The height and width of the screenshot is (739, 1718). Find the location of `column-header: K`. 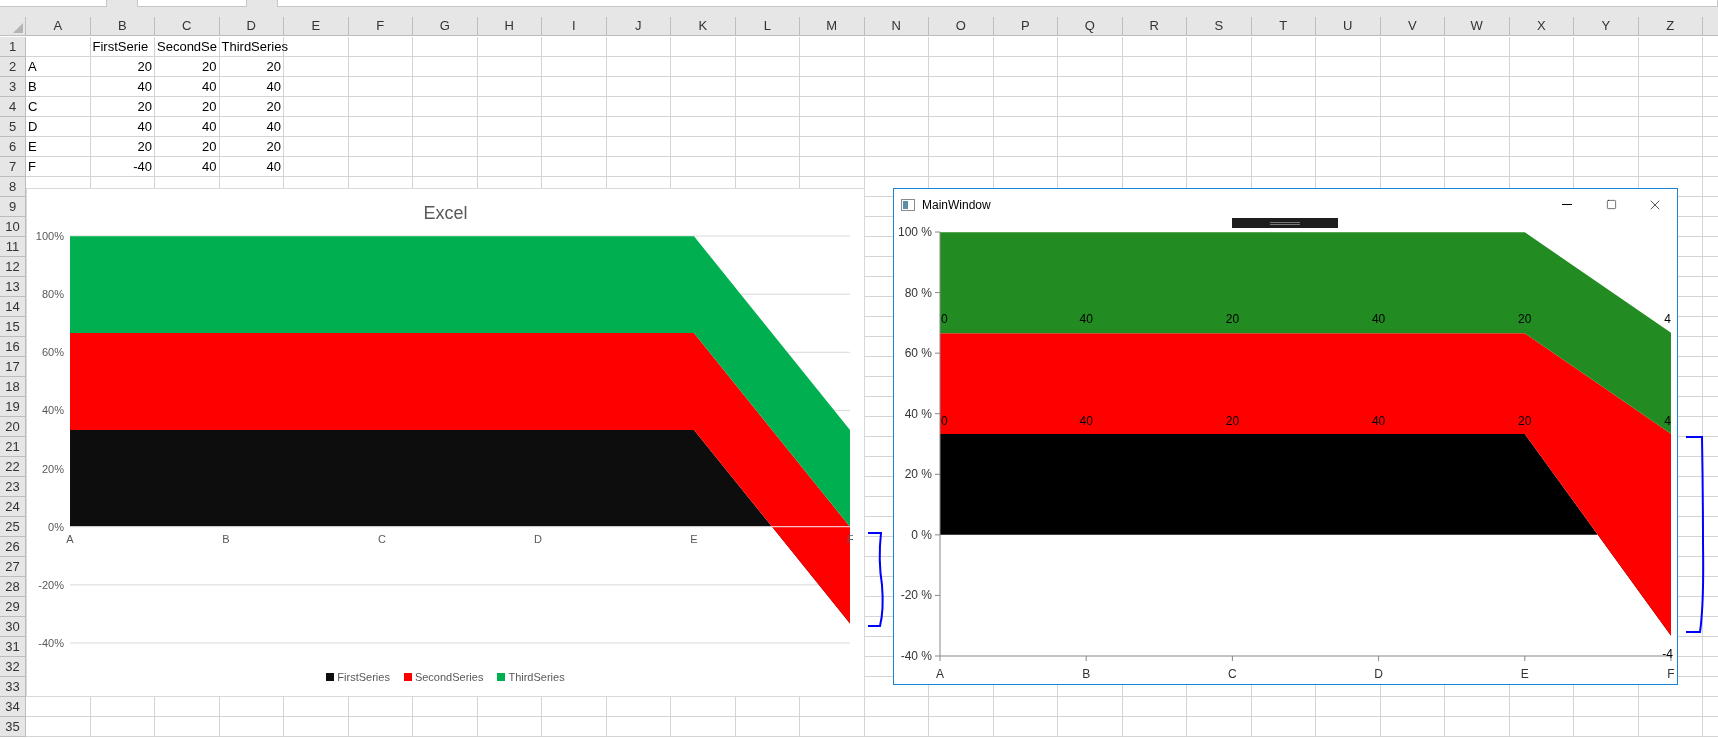

column-header: K is located at coordinates (703, 26).